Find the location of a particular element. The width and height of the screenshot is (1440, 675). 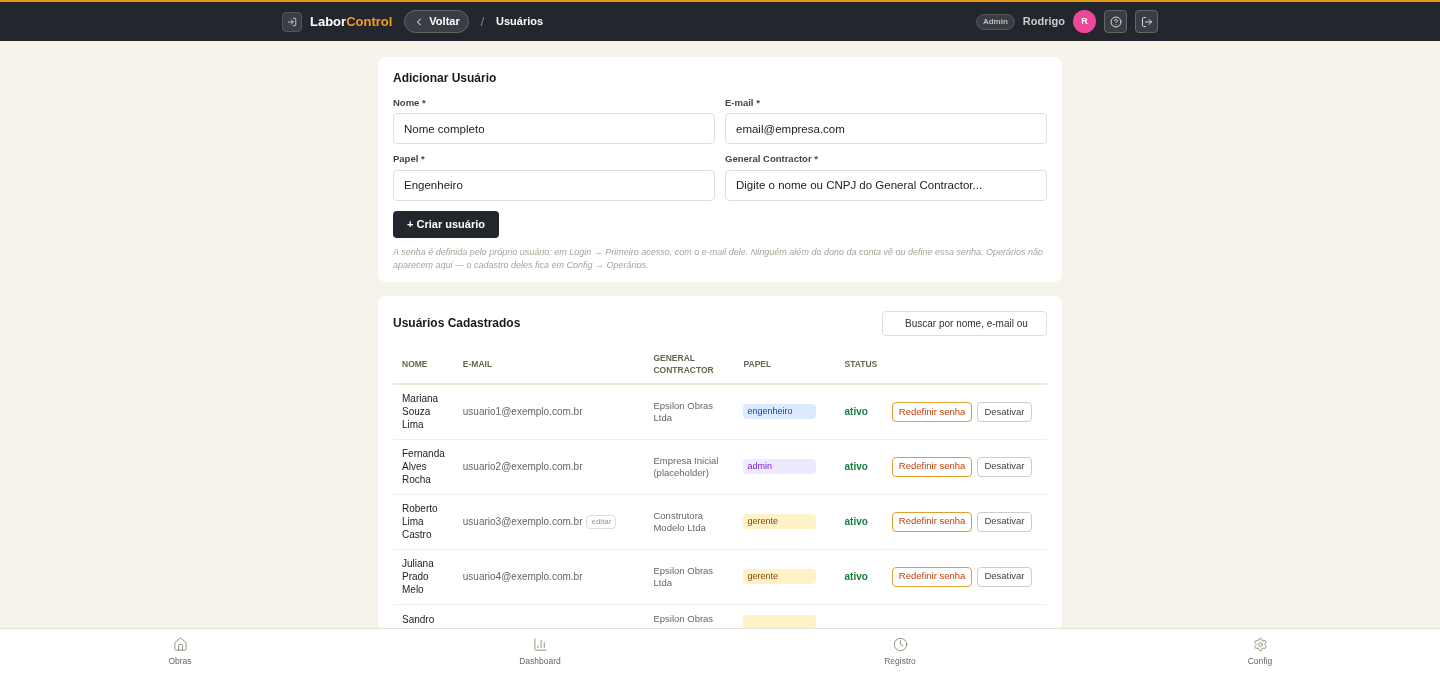

table-cell: Fernanda Alves Rocha is located at coordinates (423, 466).